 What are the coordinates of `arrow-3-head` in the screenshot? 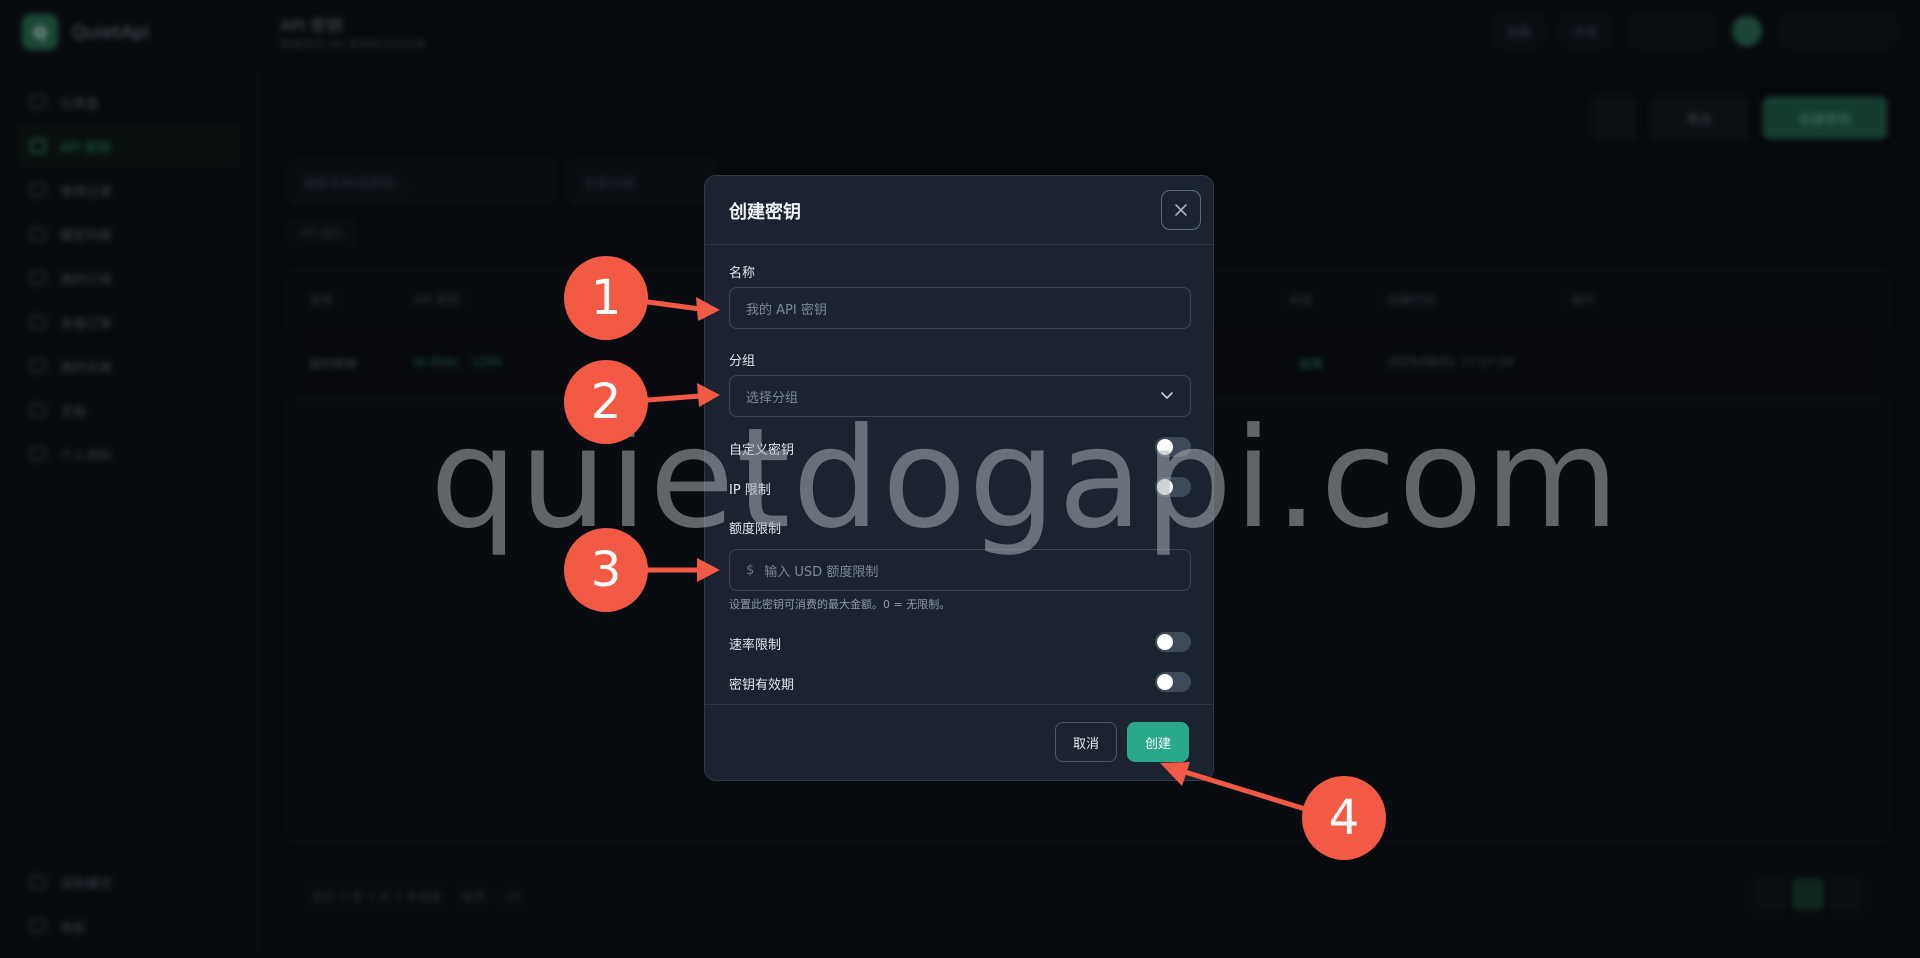 It's located at (708, 570).